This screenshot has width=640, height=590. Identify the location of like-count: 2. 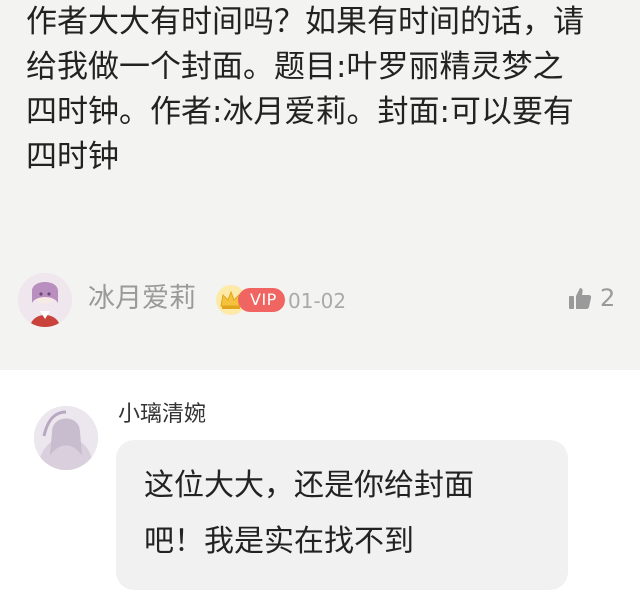
(608, 298).